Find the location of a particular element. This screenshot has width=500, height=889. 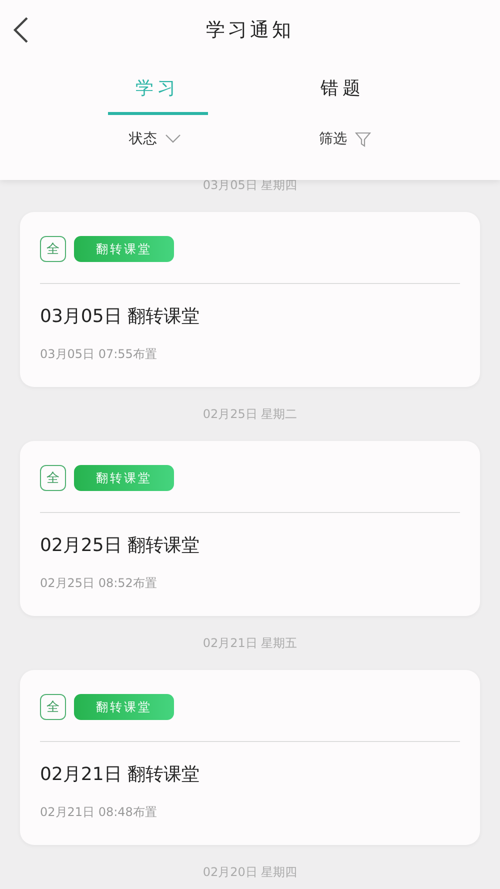

page-title: 学习通知 is located at coordinates (250, 30).